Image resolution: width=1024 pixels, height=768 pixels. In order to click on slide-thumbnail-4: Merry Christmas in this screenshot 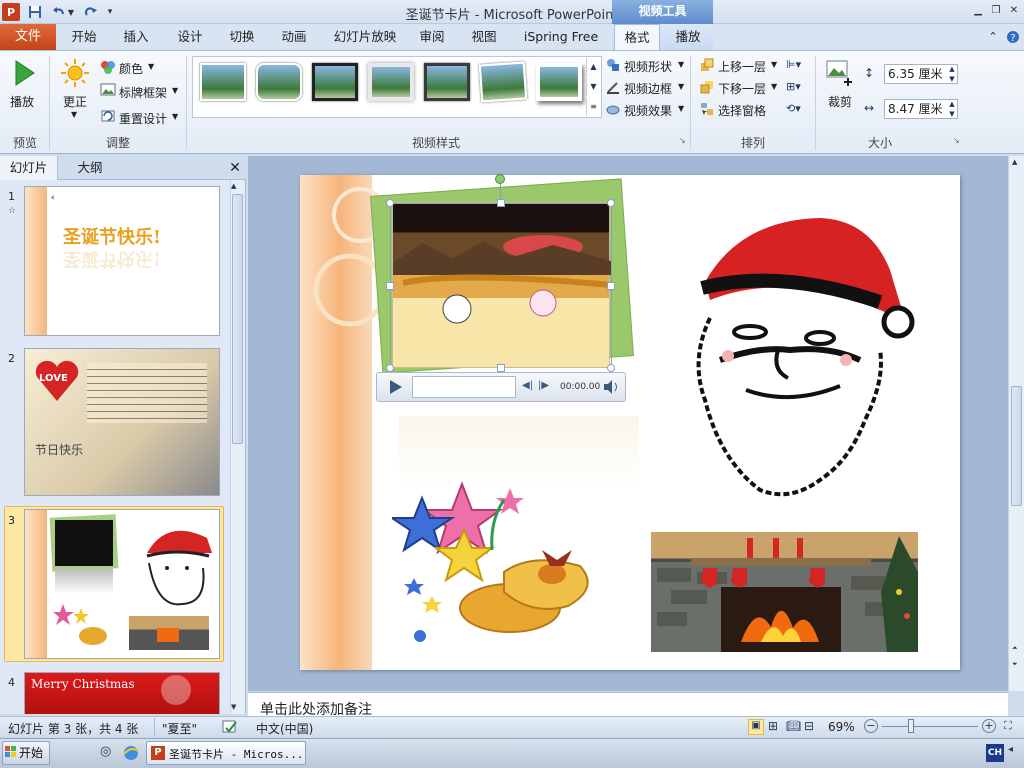, I will do `click(122, 693)`.